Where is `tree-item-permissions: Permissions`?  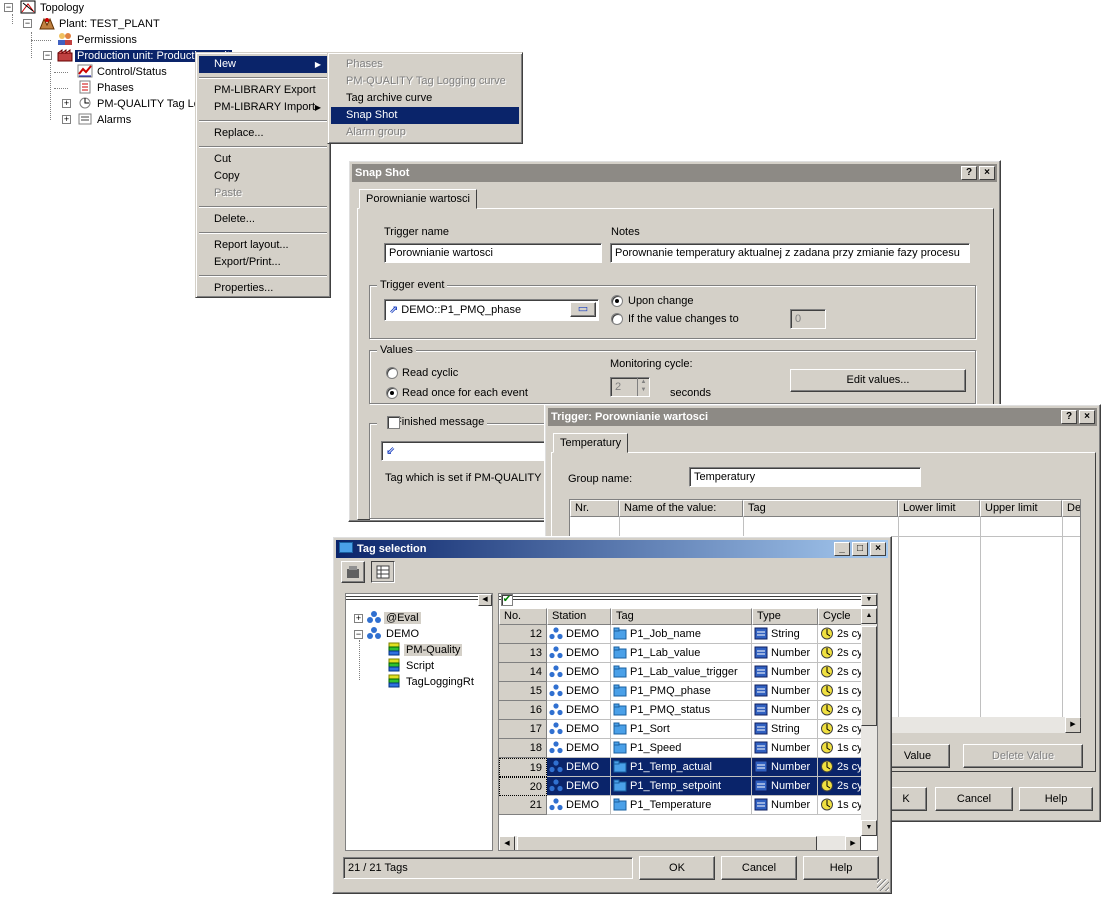 tree-item-permissions: Permissions is located at coordinates (98, 40).